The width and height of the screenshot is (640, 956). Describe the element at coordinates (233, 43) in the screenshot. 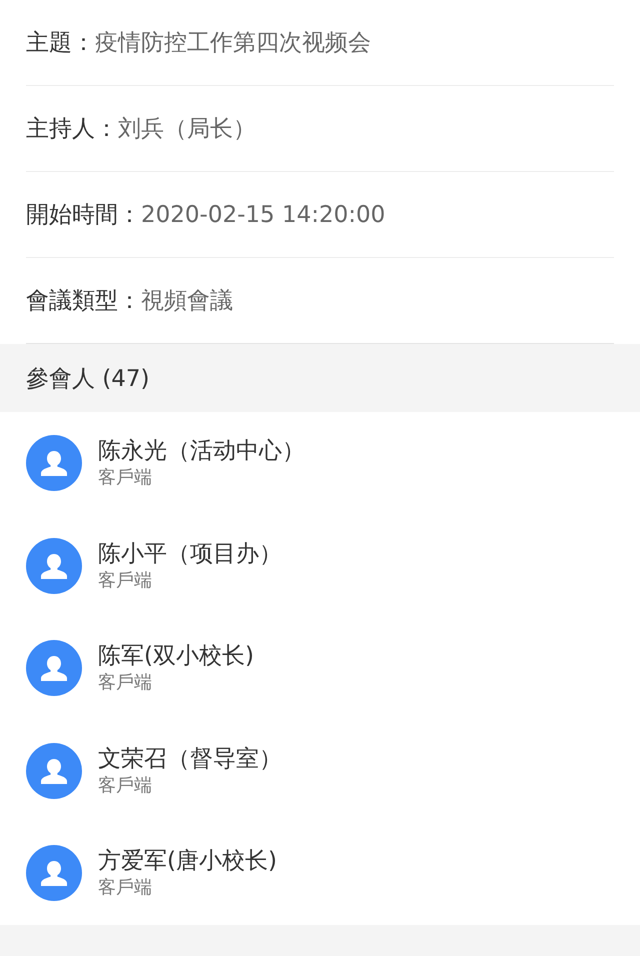

I see `field-value: 疫情防控工作第四次视频会` at that location.